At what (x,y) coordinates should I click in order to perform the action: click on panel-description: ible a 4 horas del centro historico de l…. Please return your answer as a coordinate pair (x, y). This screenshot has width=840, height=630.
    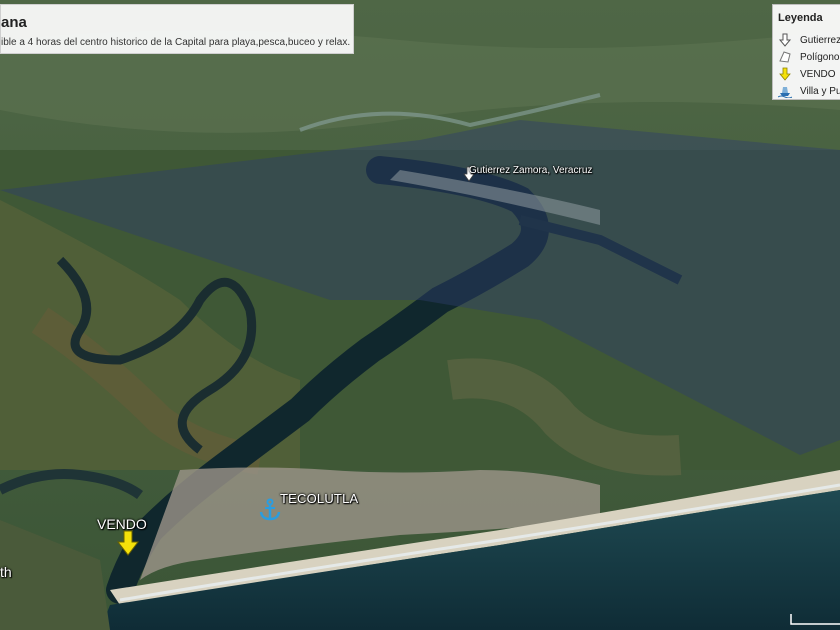
    Looking at the image, I should click on (176, 42).